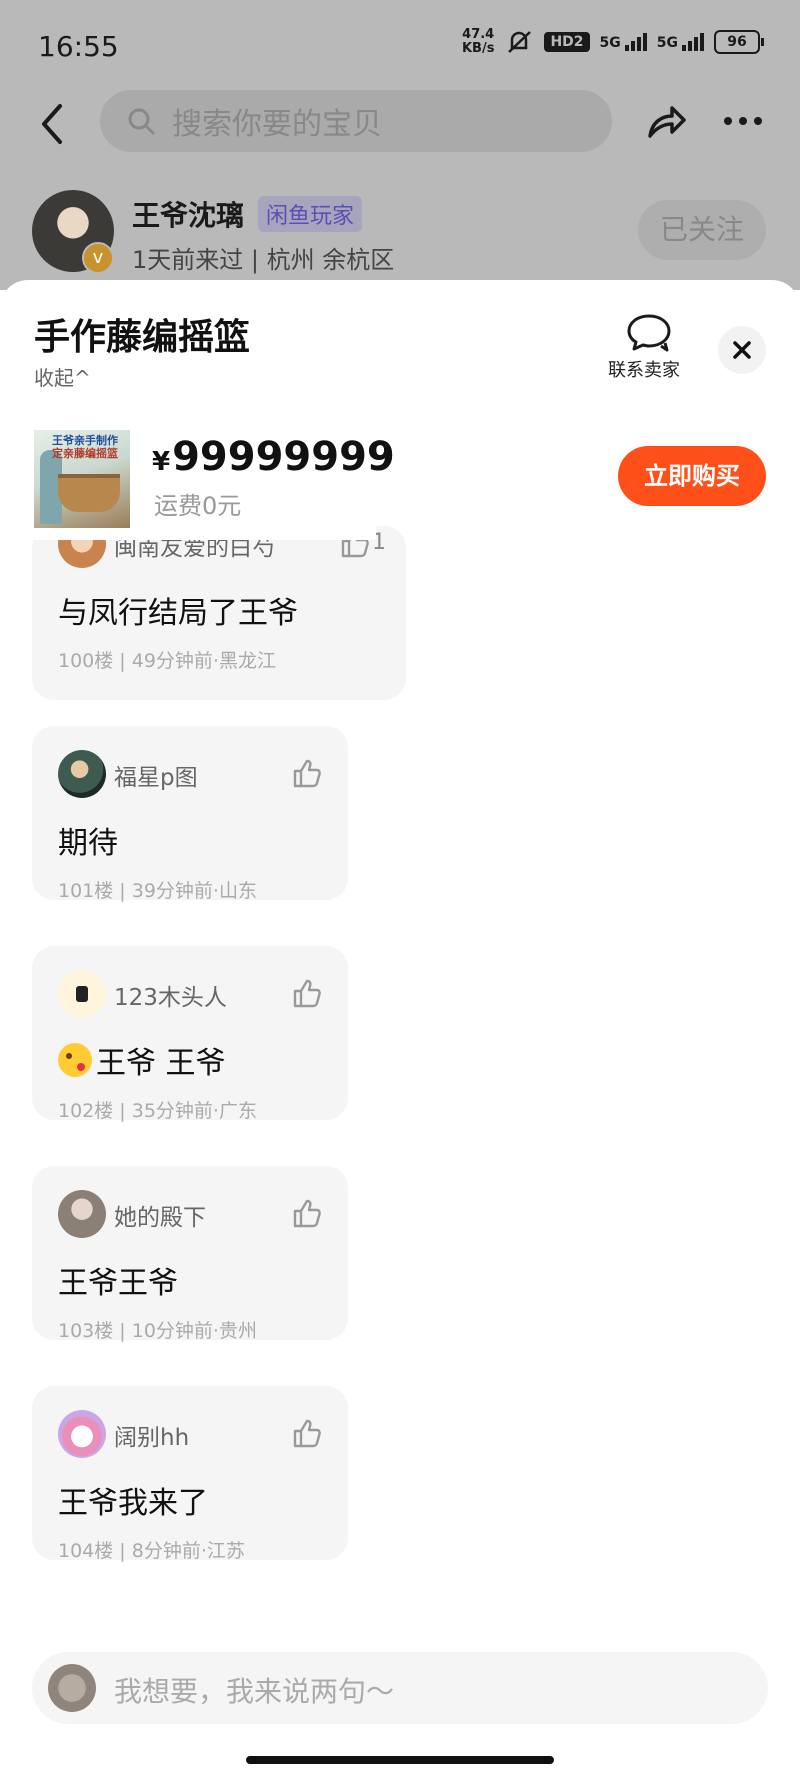  I want to click on home-indicator, so click(400, 1760).